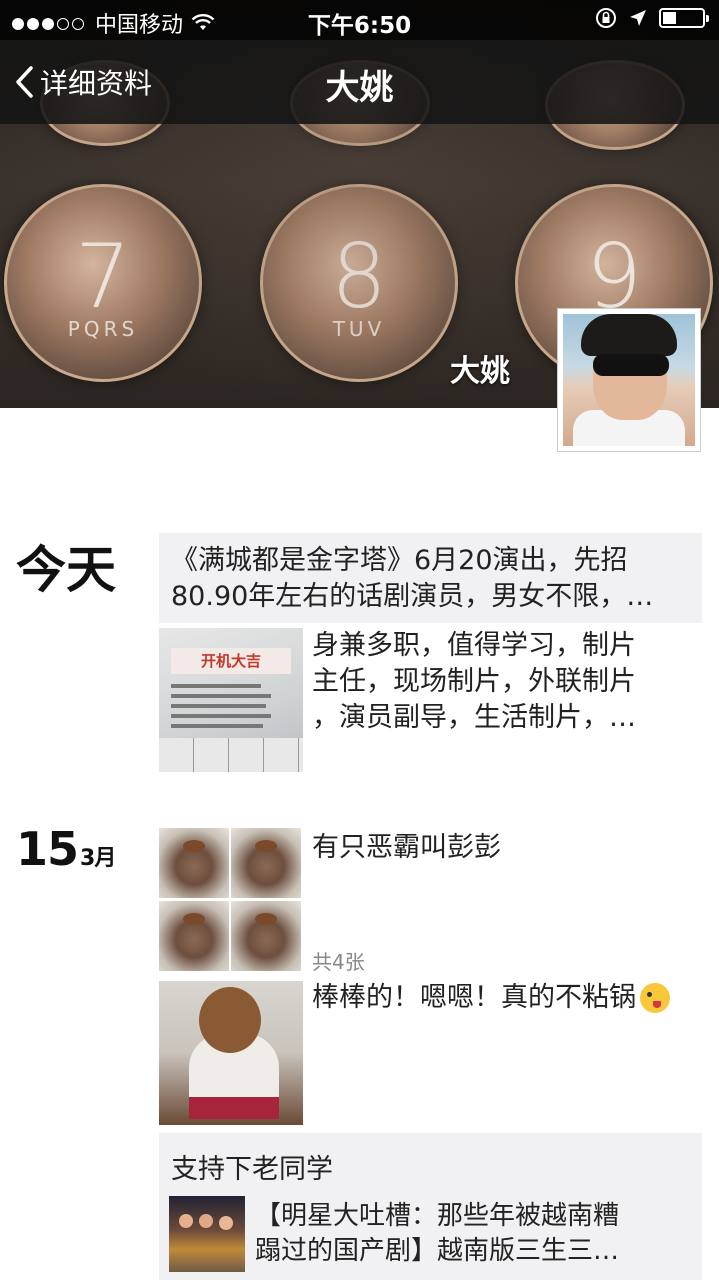 This screenshot has width=719, height=1280. I want to click on dog-post-text: 有只恶霸叫彭彭, so click(406, 848).